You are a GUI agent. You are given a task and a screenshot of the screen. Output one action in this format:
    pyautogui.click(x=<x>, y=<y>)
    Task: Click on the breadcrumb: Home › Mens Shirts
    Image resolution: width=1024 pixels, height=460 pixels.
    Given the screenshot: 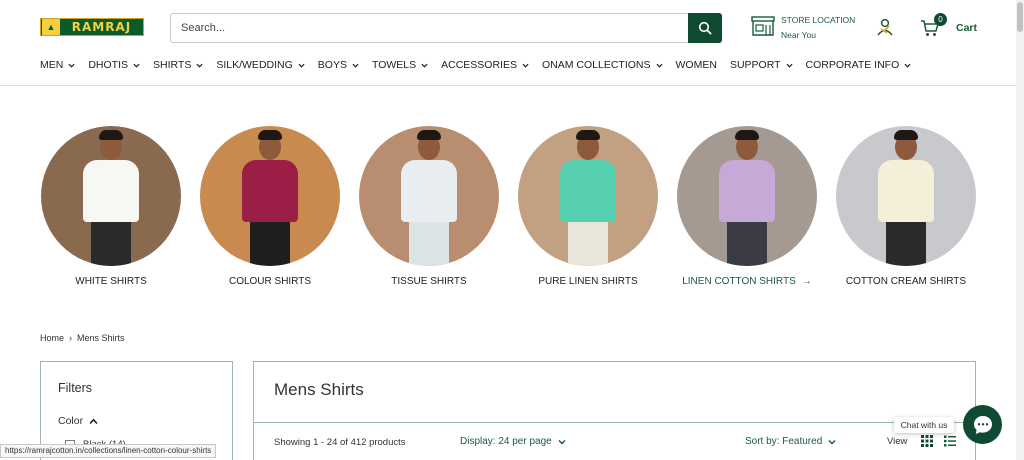 What is the action you would take?
    pyautogui.click(x=82, y=338)
    